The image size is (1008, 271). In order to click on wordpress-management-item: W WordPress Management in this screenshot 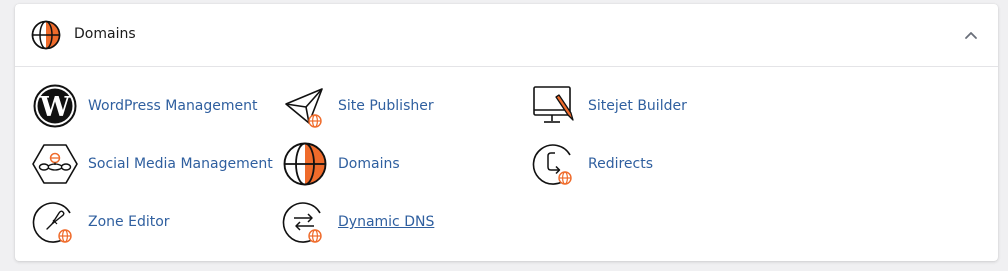, I will do `click(147, 106)`.